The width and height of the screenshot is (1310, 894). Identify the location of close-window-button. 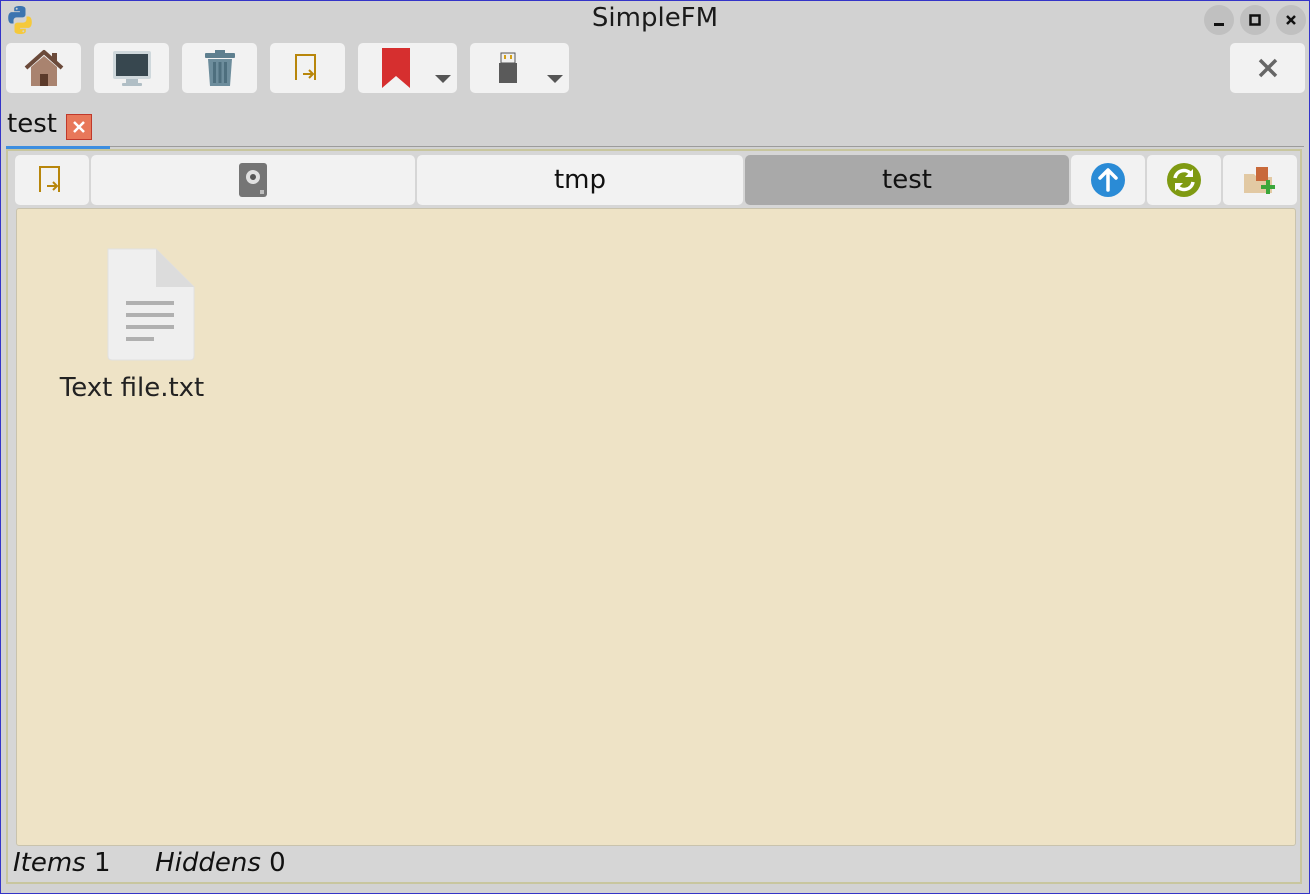
(1291, 20).